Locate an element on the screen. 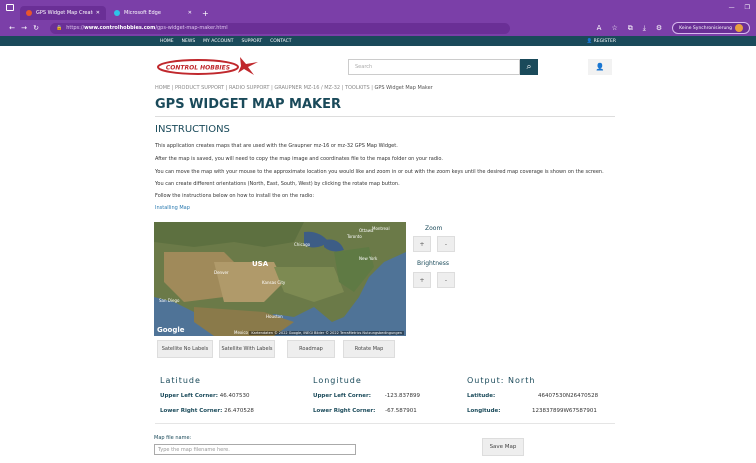 Image resolution: width=756 pixels, height=463 pixels. nav-home: HOME is located at coordinates (167, 41).